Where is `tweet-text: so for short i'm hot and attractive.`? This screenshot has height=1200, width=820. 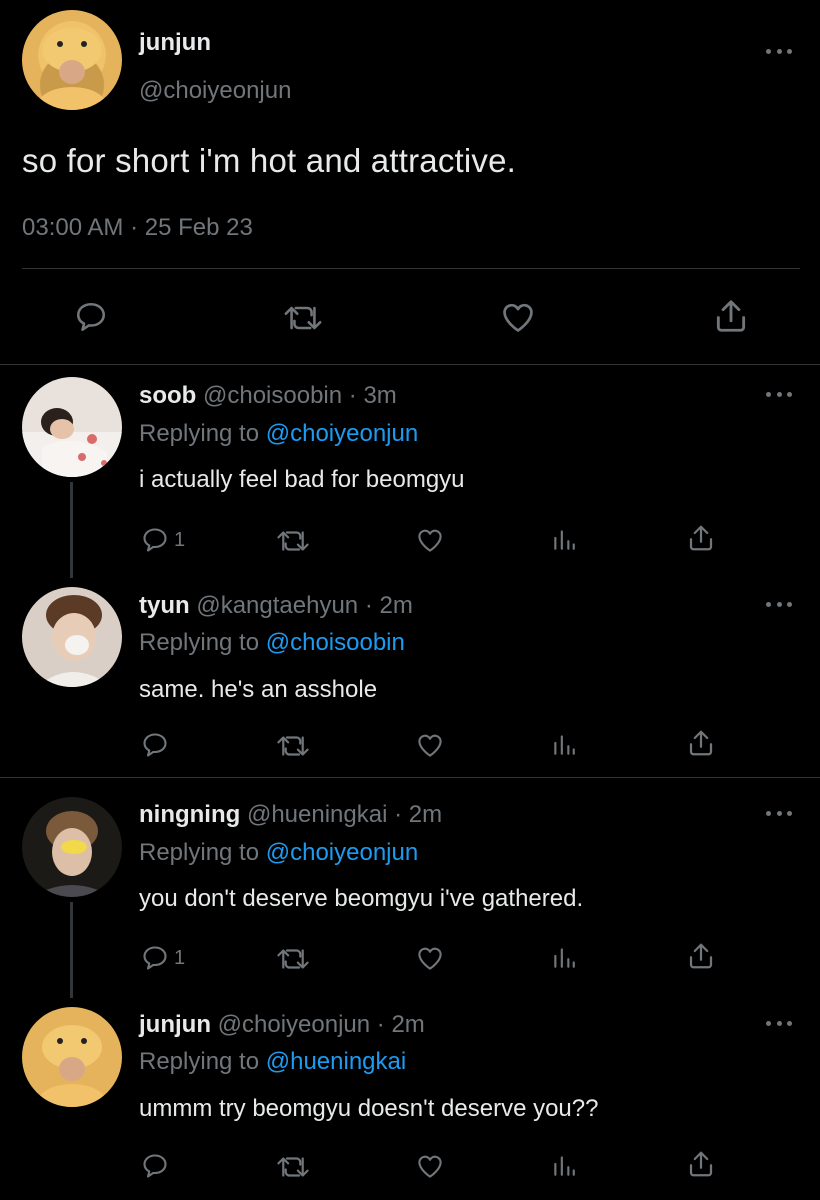
tweet-text: so for short i'm hot and attractive. is located at coordinates (269, 160).